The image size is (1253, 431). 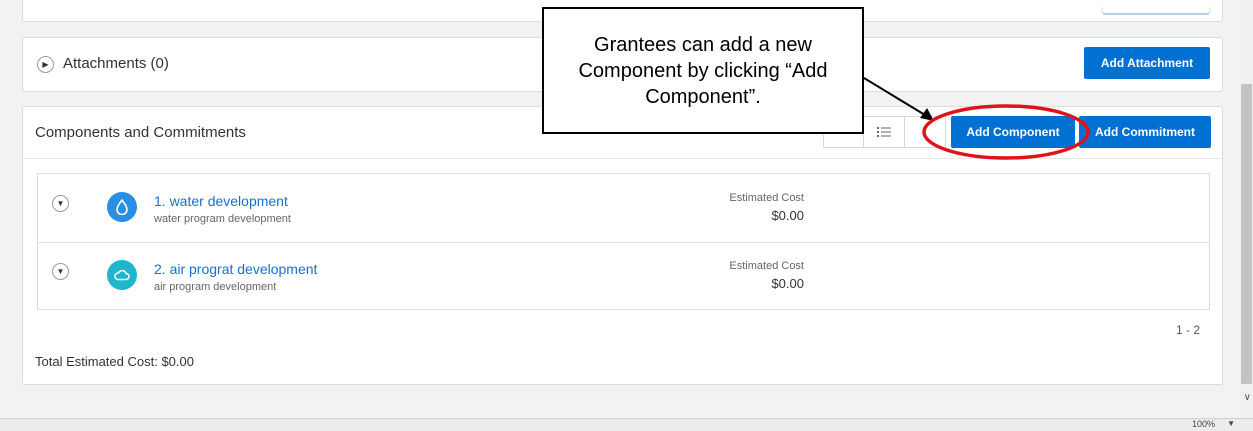 I want to click on total-estimated-cost: Total Estimated Cost: $0.00, so click(x=114, y=361).